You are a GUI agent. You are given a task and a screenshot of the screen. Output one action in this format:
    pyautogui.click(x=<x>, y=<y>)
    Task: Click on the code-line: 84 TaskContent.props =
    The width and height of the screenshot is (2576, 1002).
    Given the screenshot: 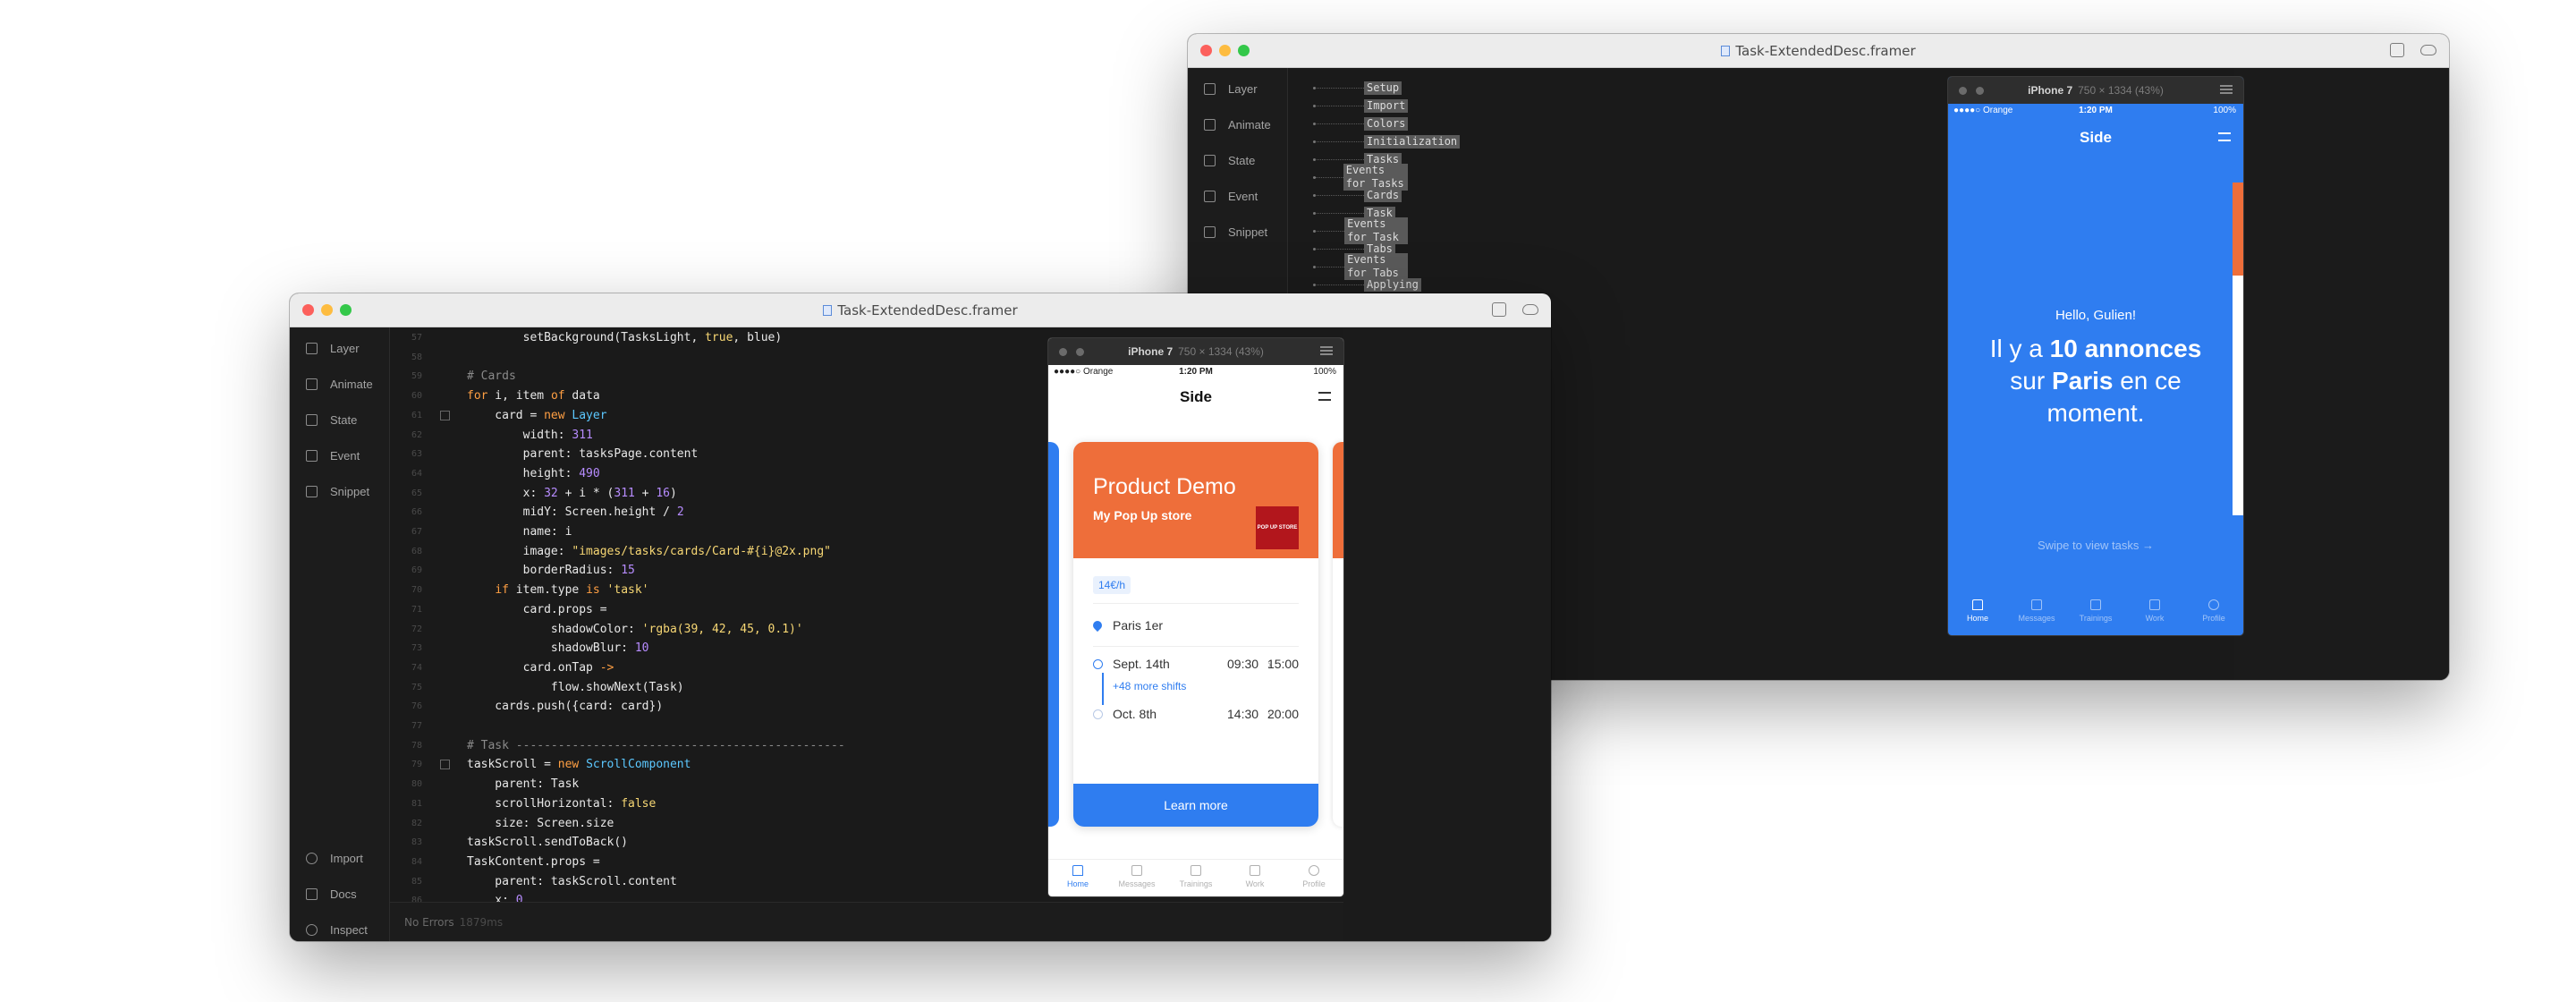 What is the action you would take?
    pyautogui.click(x=658, y=862)
    